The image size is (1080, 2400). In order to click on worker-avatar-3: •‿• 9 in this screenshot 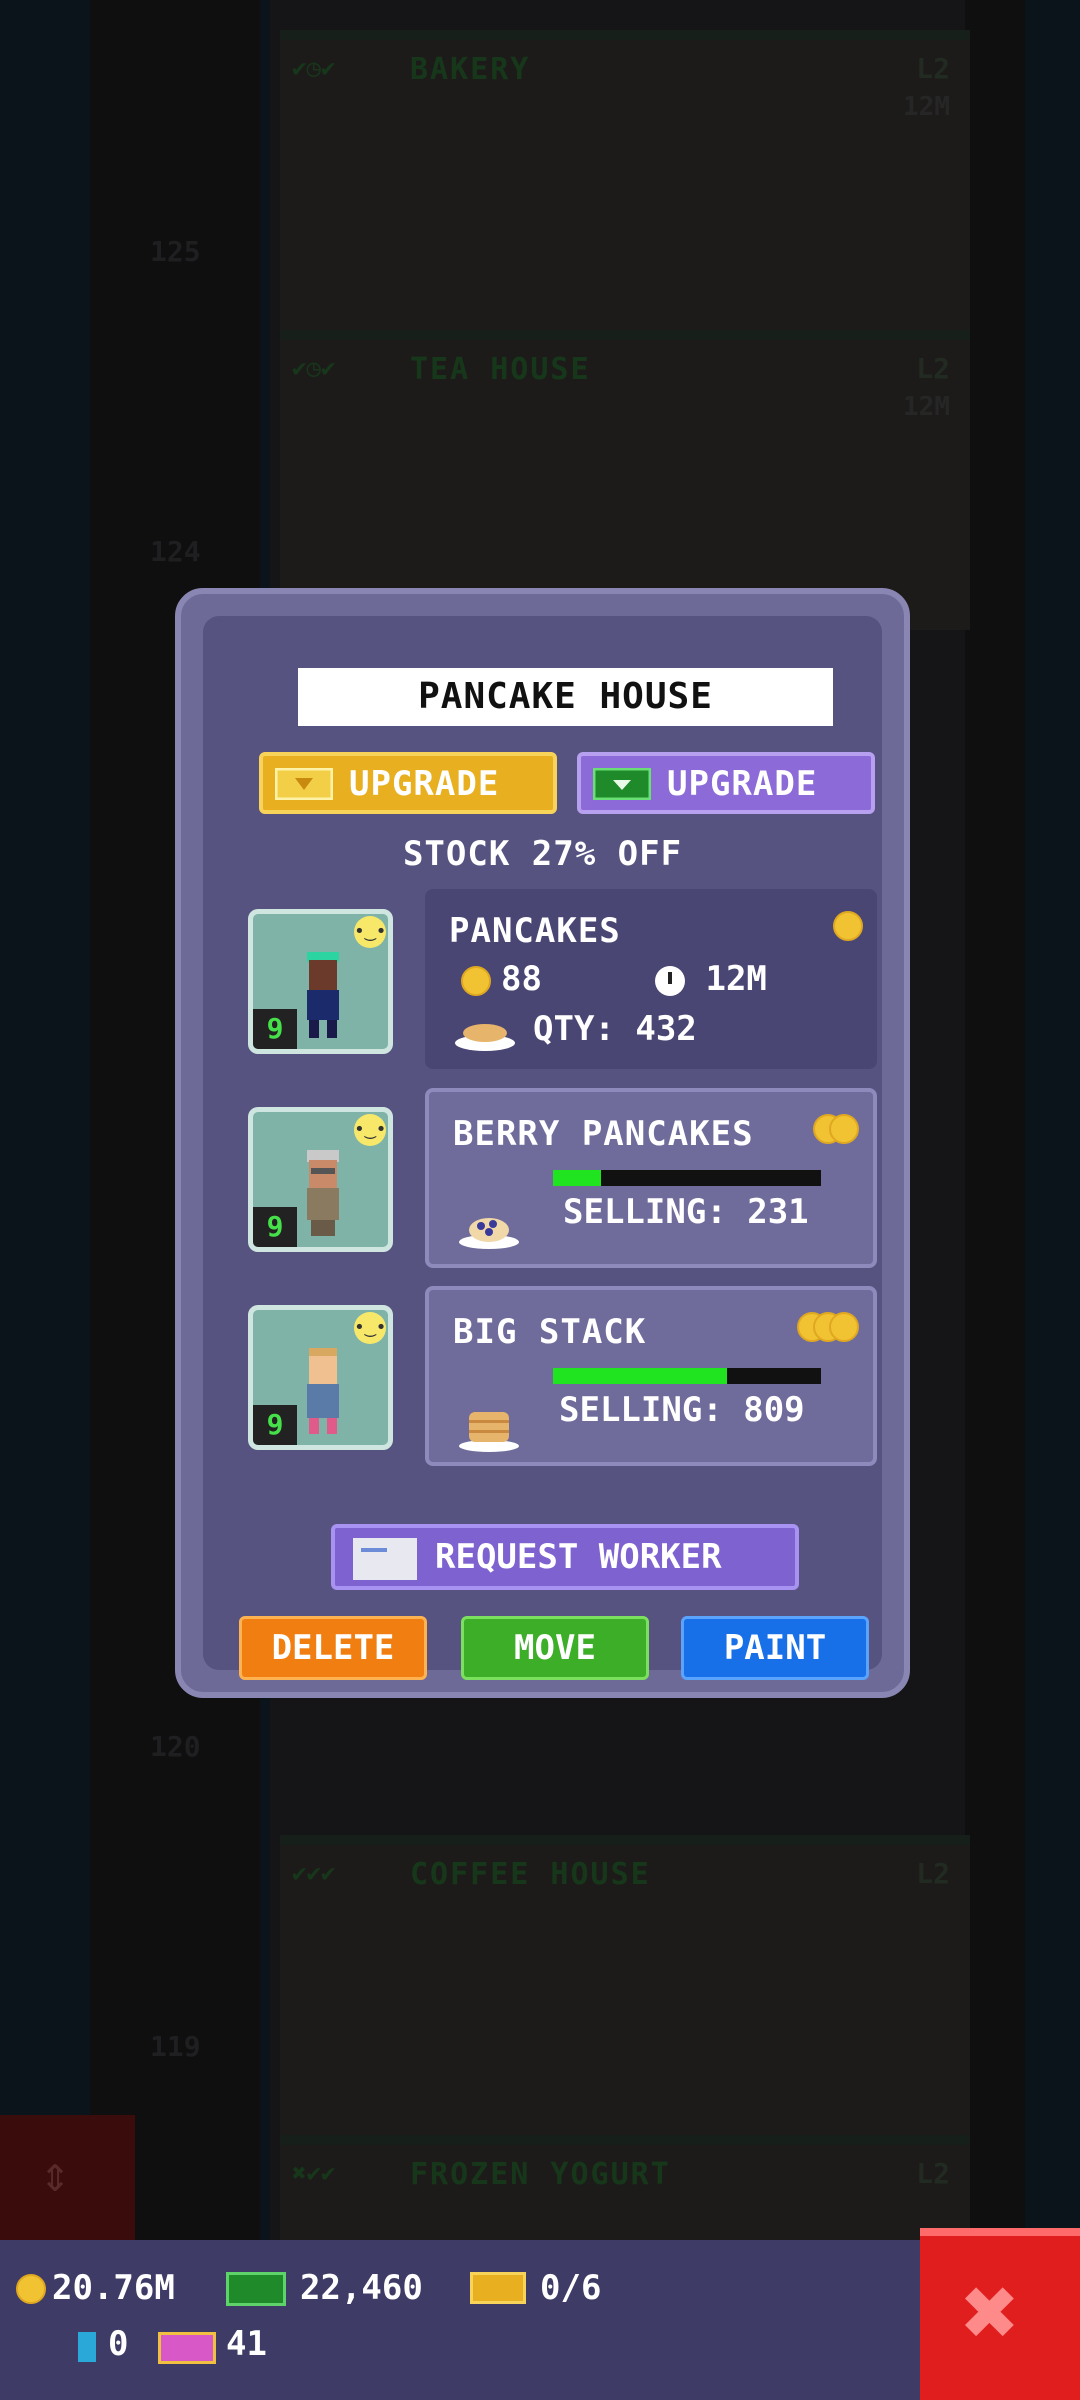, I will do `click(320, 1377)`.